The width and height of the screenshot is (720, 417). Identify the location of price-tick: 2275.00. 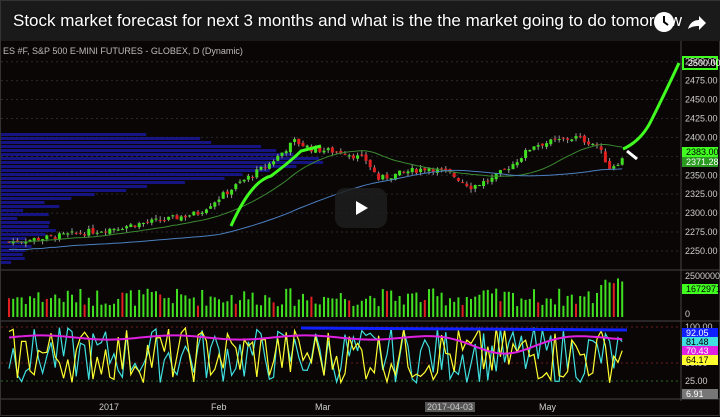
(701, 232).